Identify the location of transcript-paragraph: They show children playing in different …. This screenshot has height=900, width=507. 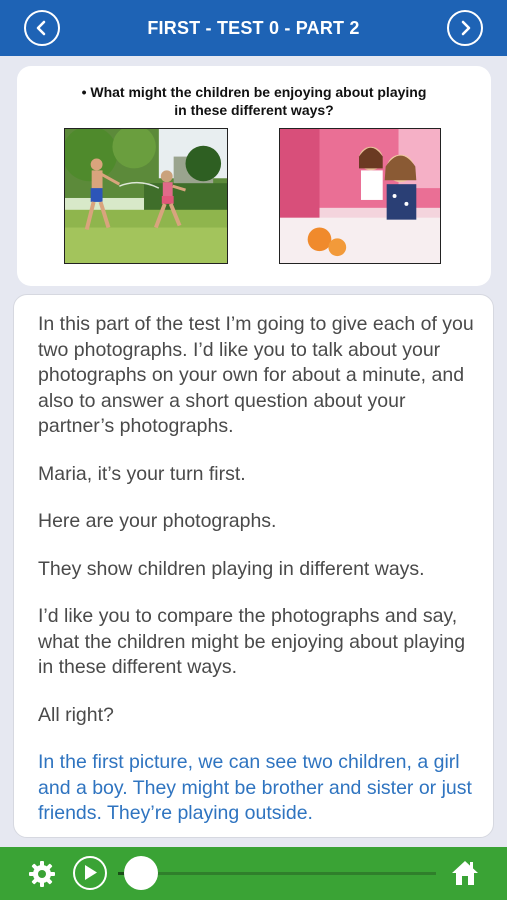
(231, 568).